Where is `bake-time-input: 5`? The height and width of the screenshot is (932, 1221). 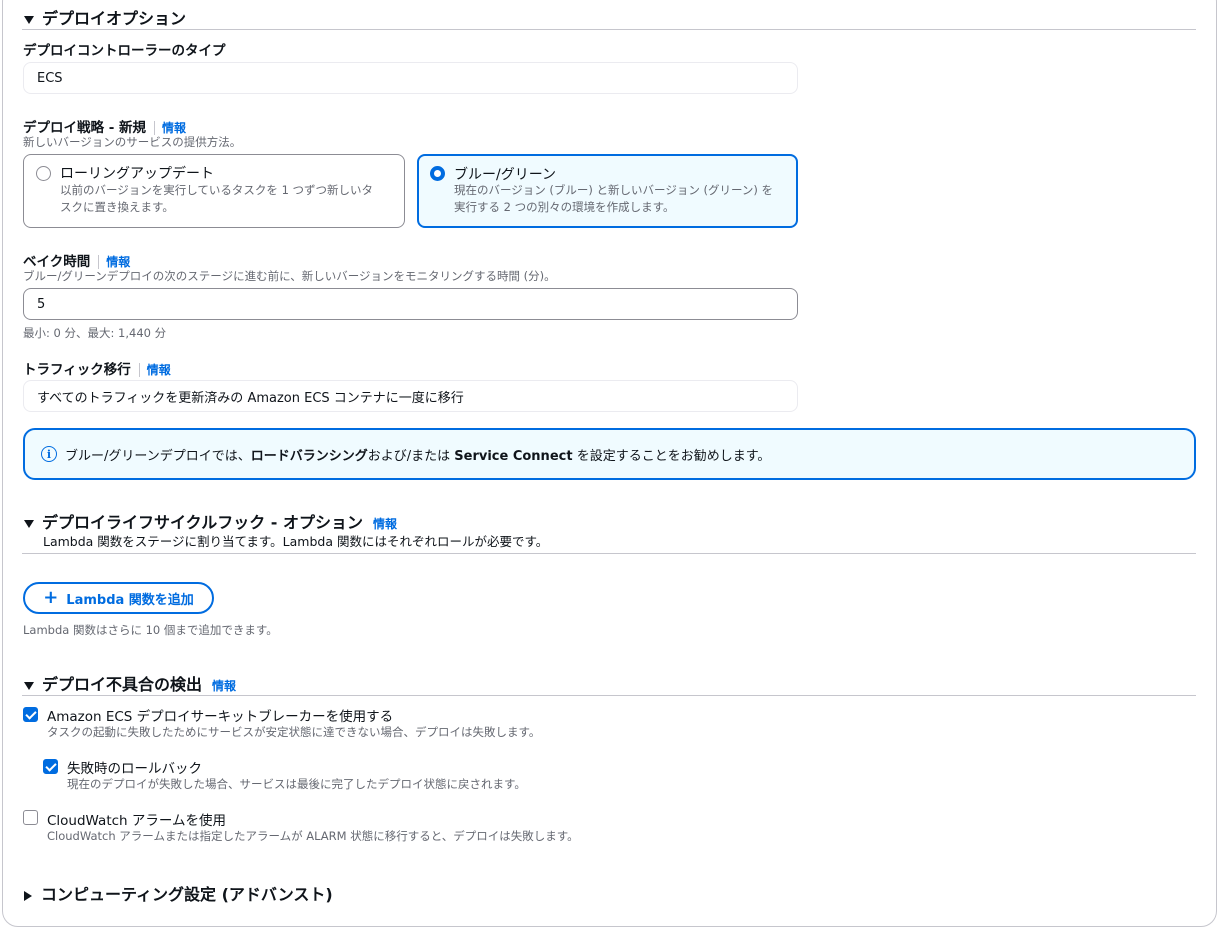 bake-time-input: 5 is located at coordinates (410, 304).